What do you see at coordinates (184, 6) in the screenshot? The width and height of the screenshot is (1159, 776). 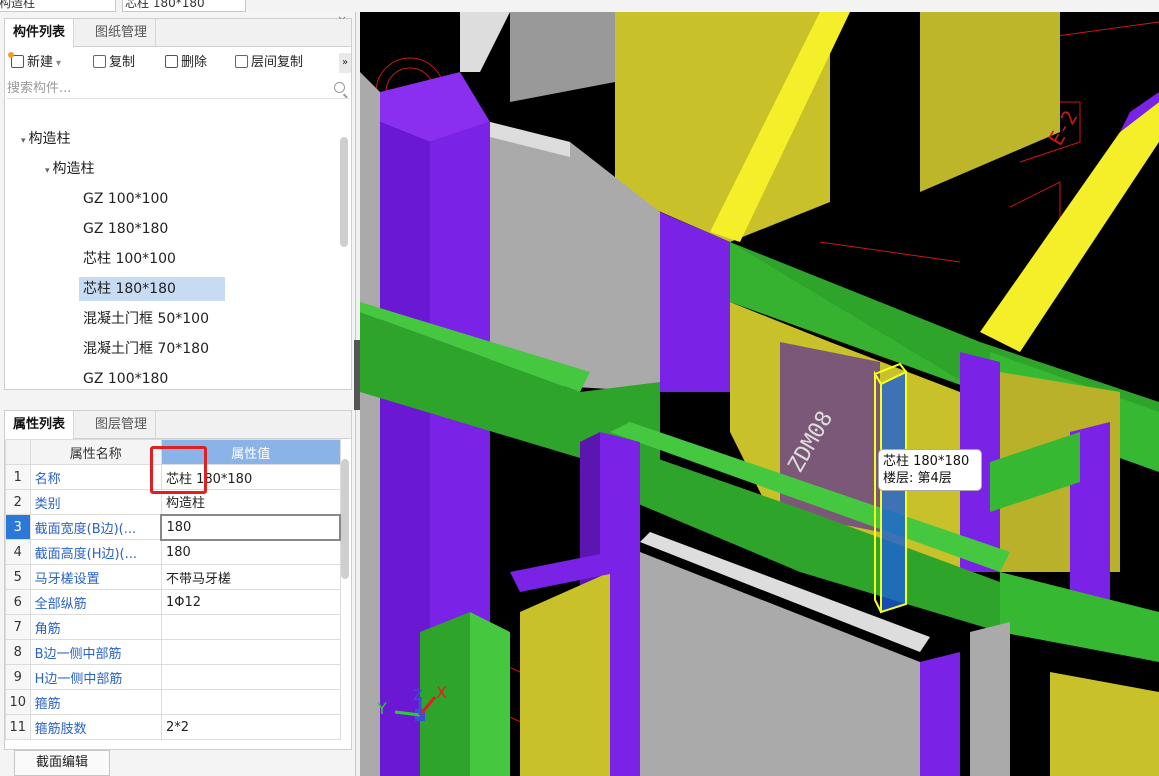 I see `component-name-combo: 芯柱 180*180` at bounding box center [184, 6].